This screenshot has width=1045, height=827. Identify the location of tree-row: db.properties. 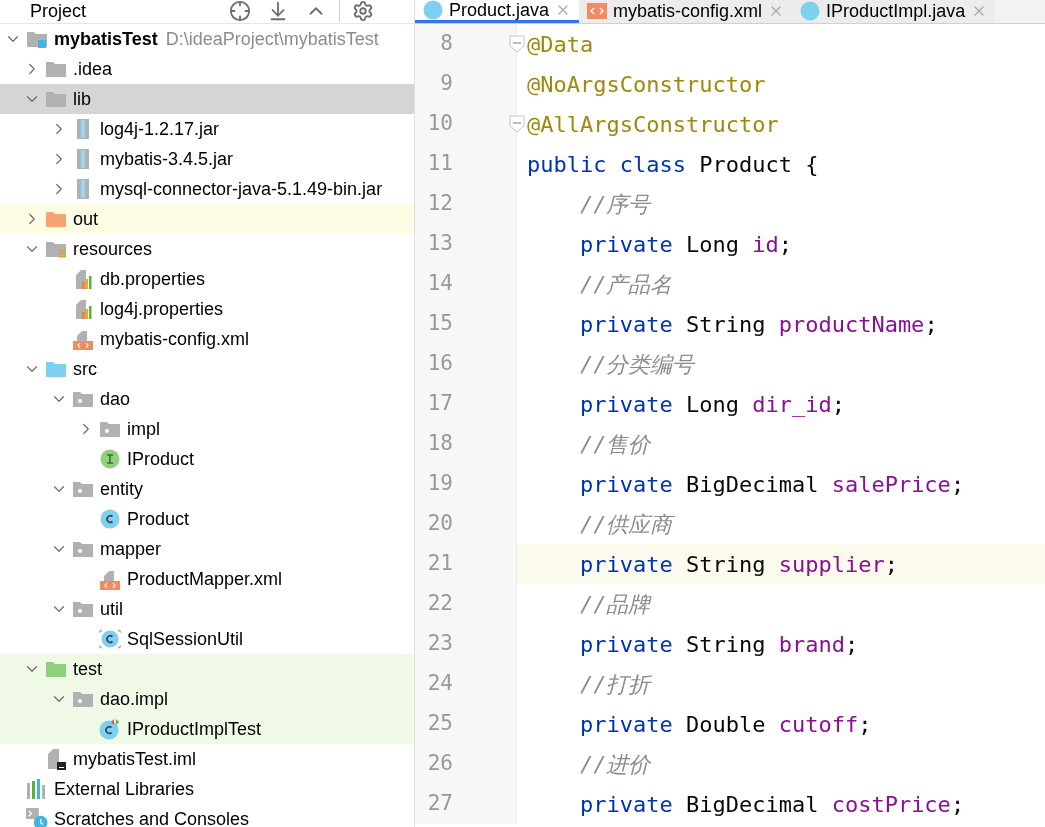
(207, 279).